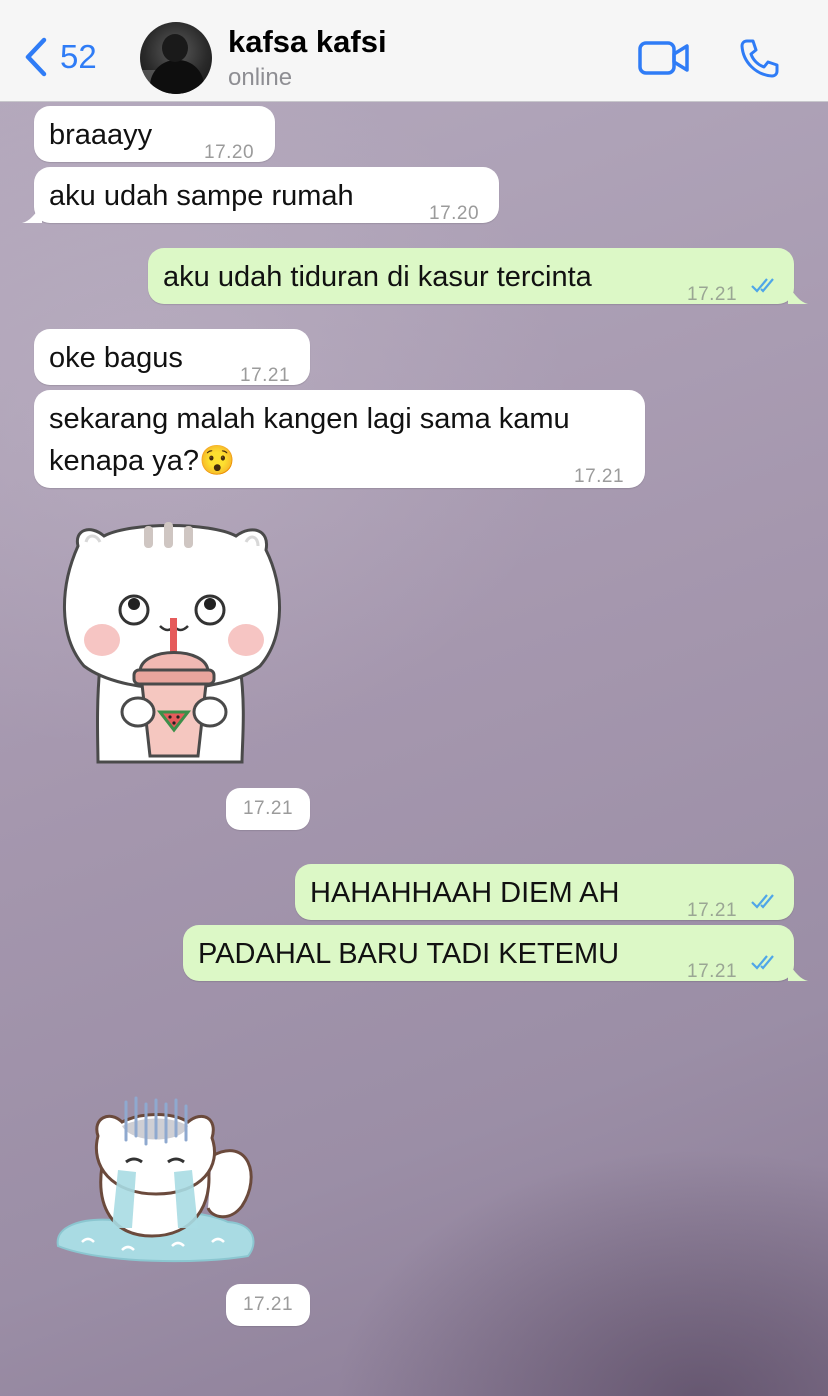 The image size is (828, 1396). I want to click on hushed-face-emoji: 😯, so click(217, 461).